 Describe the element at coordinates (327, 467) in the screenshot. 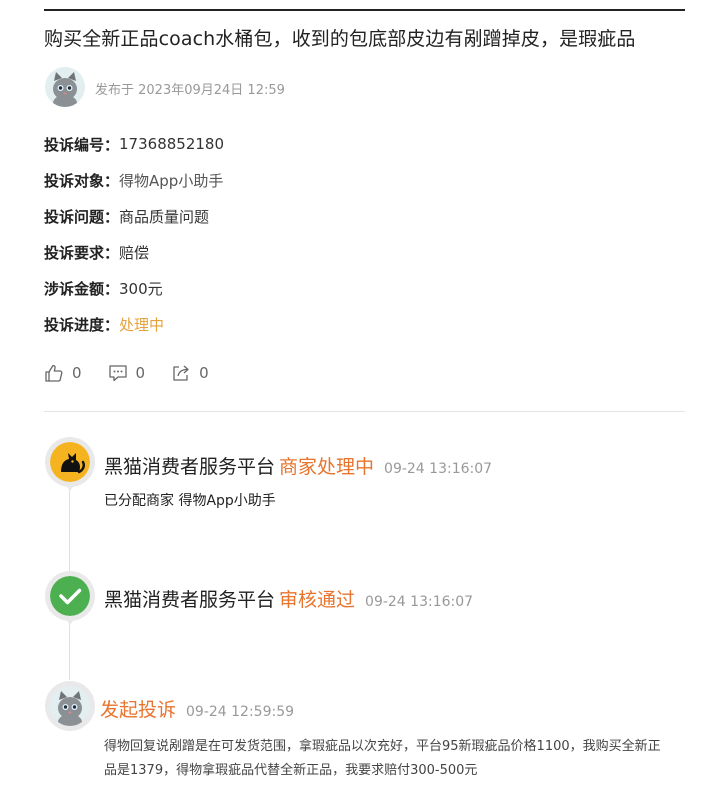

I see `timeline-status: 商家处理中` at that location.